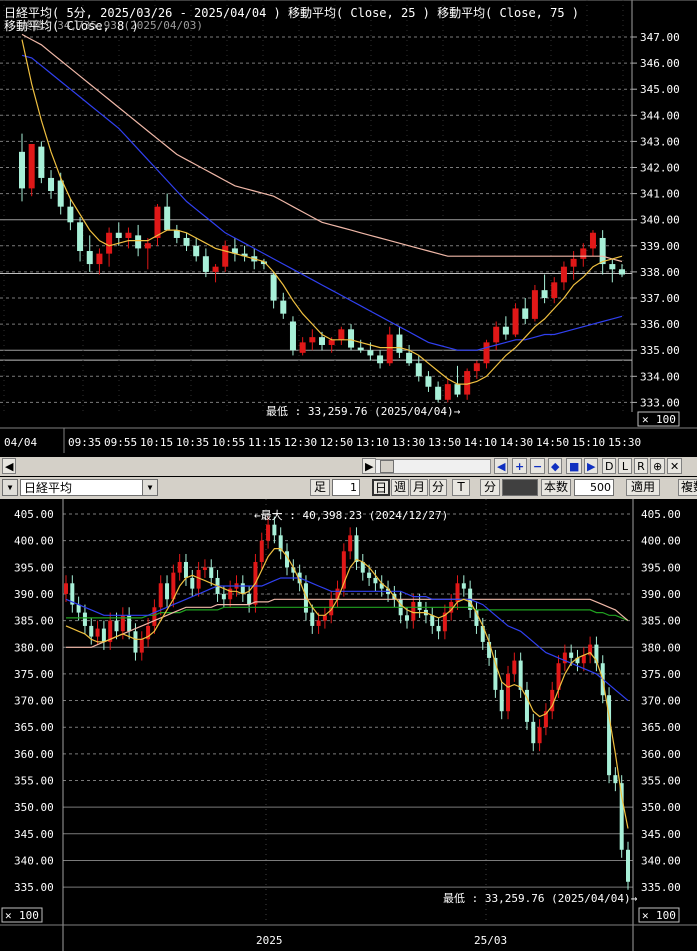  Describe the element at coordinates (336, 442) in the screenshot. I see `x-tick-label: 12:50` at that location.